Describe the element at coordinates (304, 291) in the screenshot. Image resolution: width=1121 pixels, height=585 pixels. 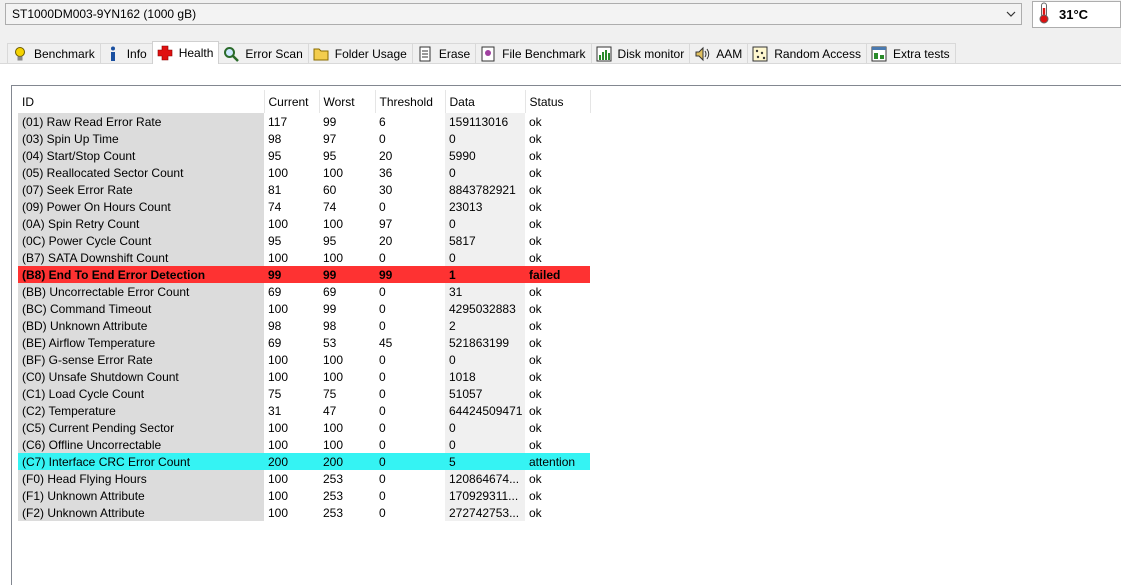
I see `table-row: (BB) Uncorrectable Error Count 69 69 0 31 ok` at that location.